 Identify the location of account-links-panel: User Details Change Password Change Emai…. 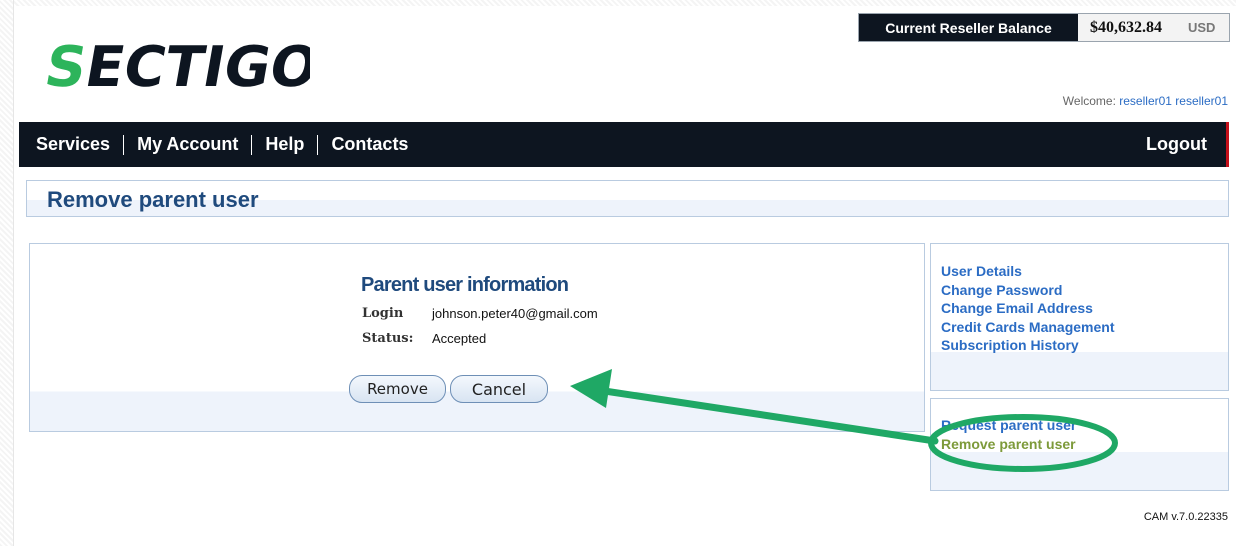
(1079, 317).